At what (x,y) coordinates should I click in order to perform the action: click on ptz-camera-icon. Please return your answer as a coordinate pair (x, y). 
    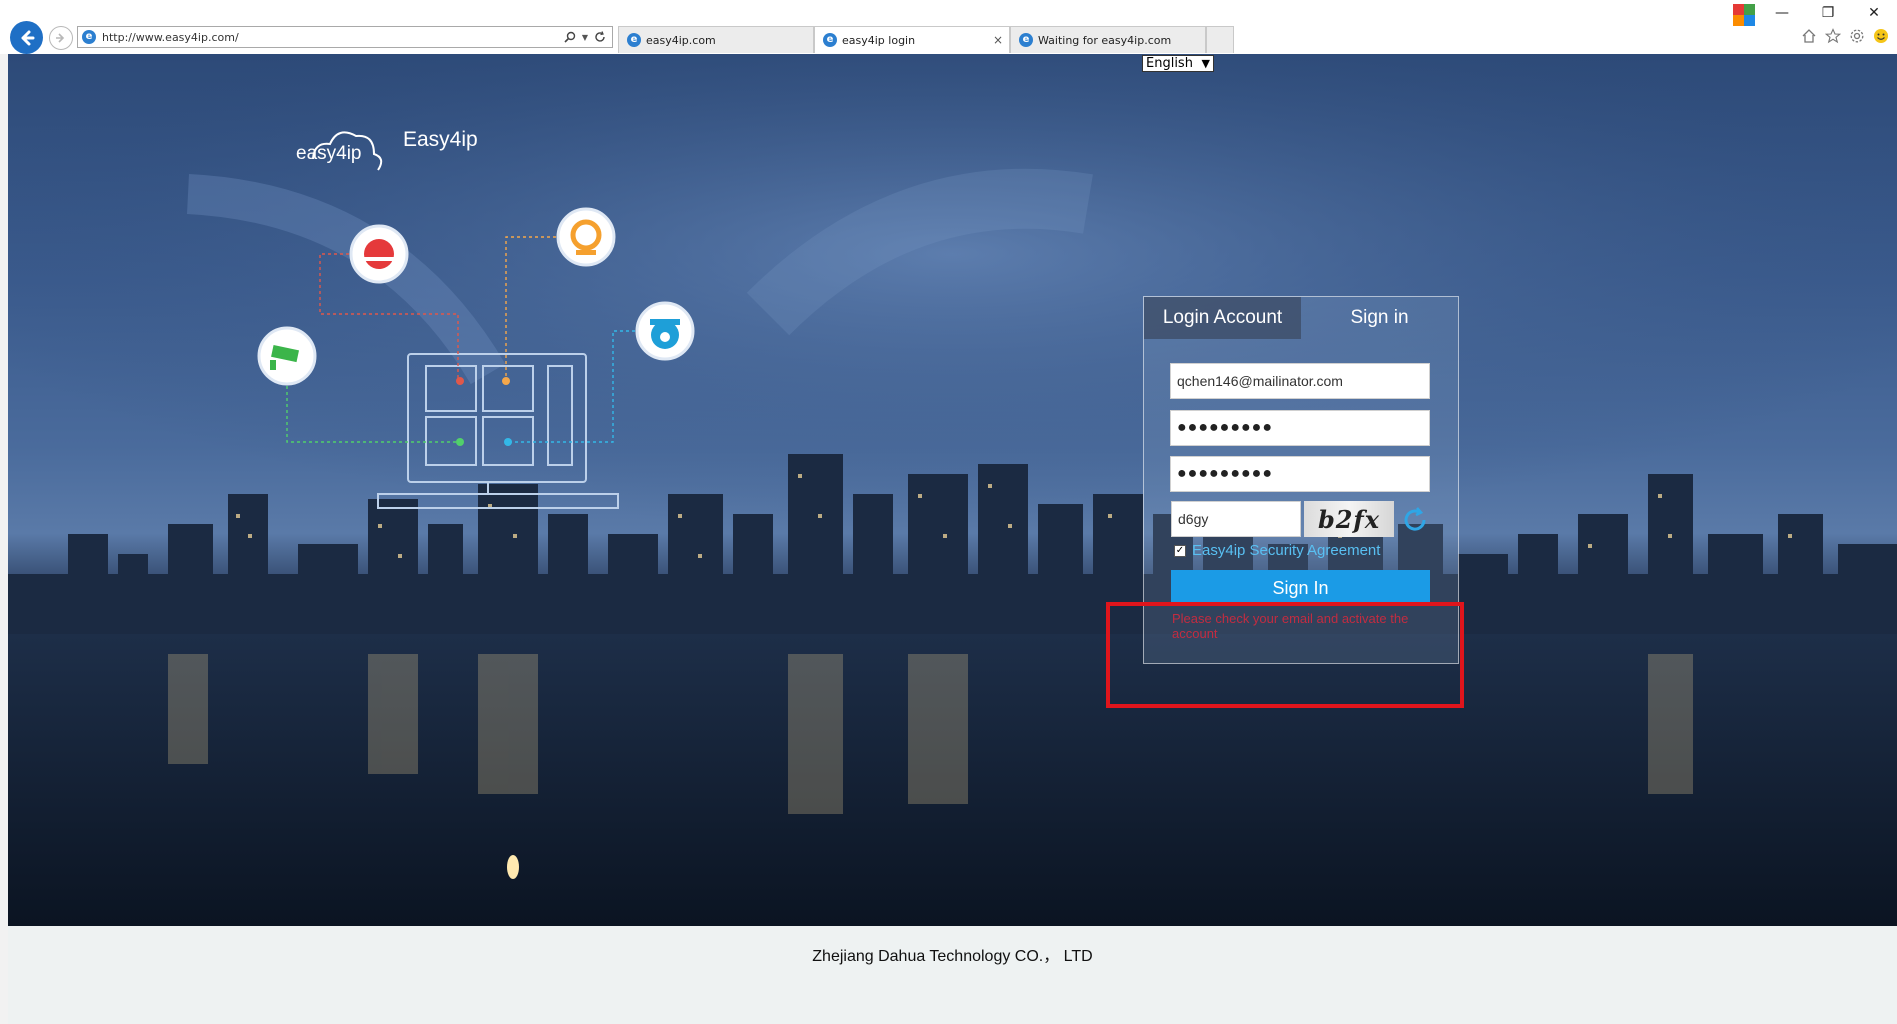
    Looking at the image, I should click on (586, 237).